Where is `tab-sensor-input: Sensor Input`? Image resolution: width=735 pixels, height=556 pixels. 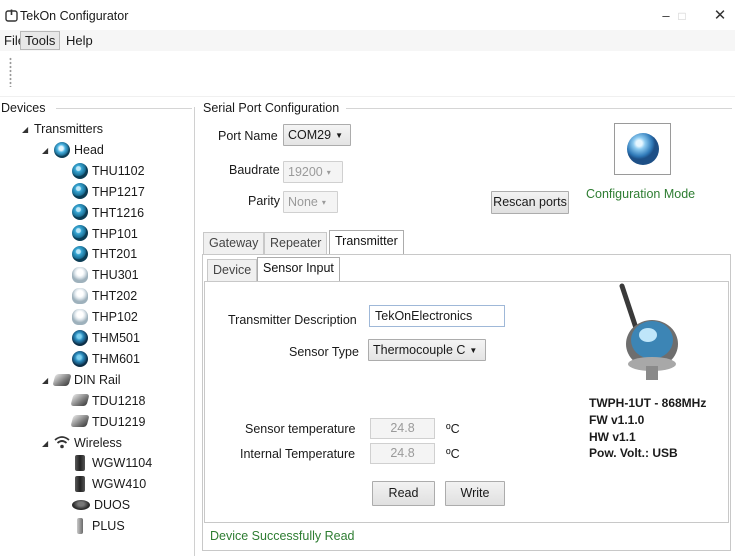 tab-sensor-input: Sensor Input is located at coordinates (298, 269).